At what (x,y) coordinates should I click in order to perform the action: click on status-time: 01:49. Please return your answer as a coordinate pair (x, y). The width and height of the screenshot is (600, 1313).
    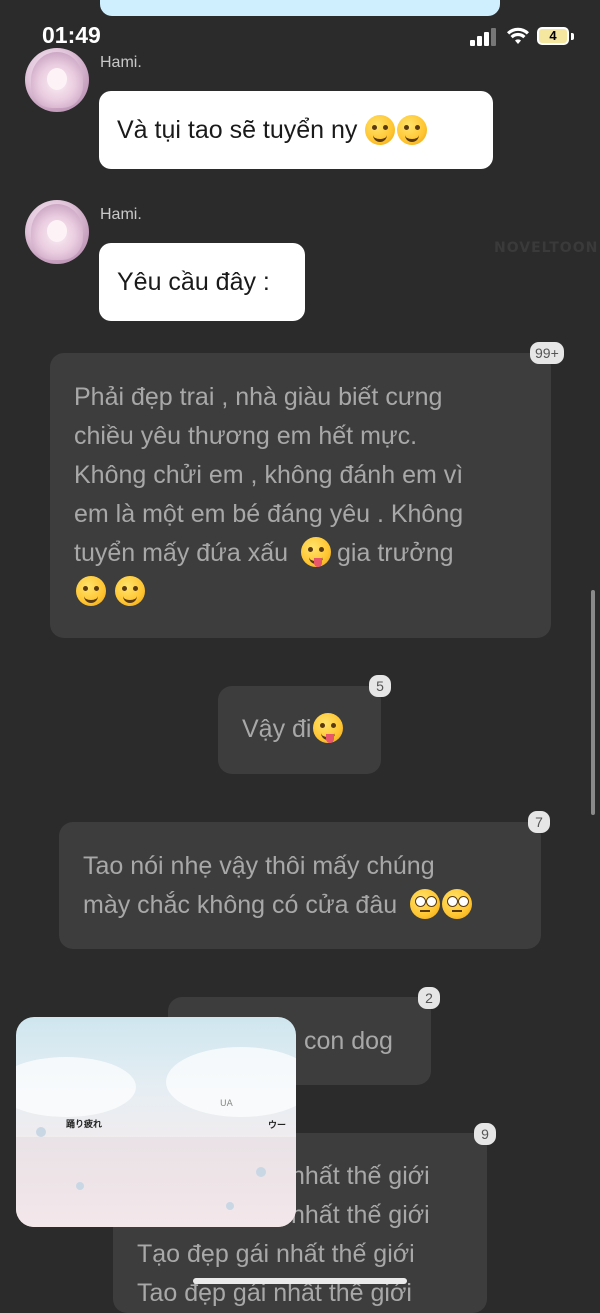
    Looking at the image, I should click on (71, 35).